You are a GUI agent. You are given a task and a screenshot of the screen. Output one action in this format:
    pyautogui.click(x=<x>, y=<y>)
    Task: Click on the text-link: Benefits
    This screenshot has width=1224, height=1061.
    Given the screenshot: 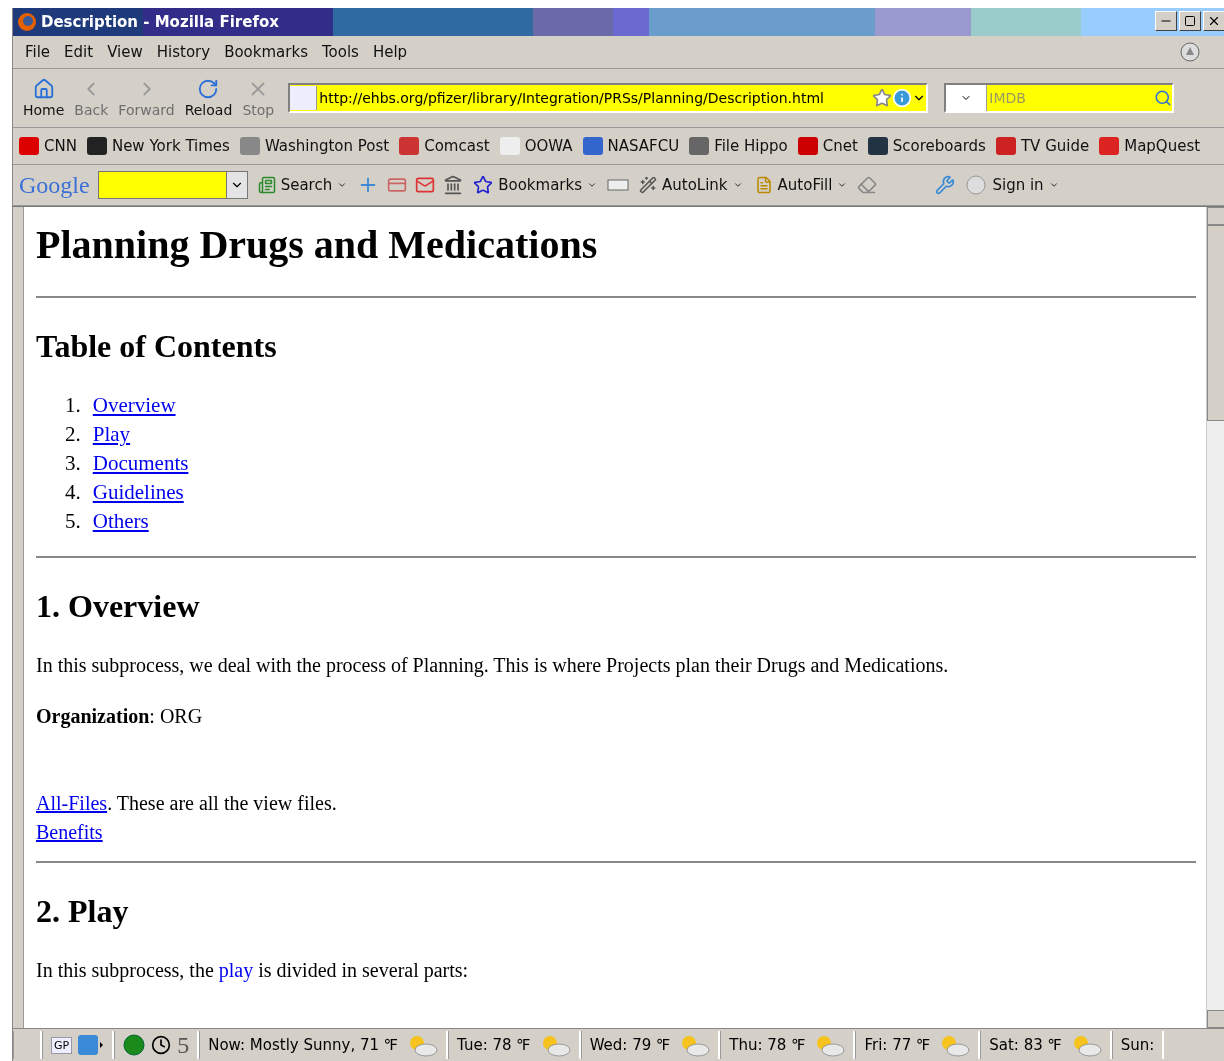 What is the action you would take?
    pyautogui.click(x=69, y=832)
    